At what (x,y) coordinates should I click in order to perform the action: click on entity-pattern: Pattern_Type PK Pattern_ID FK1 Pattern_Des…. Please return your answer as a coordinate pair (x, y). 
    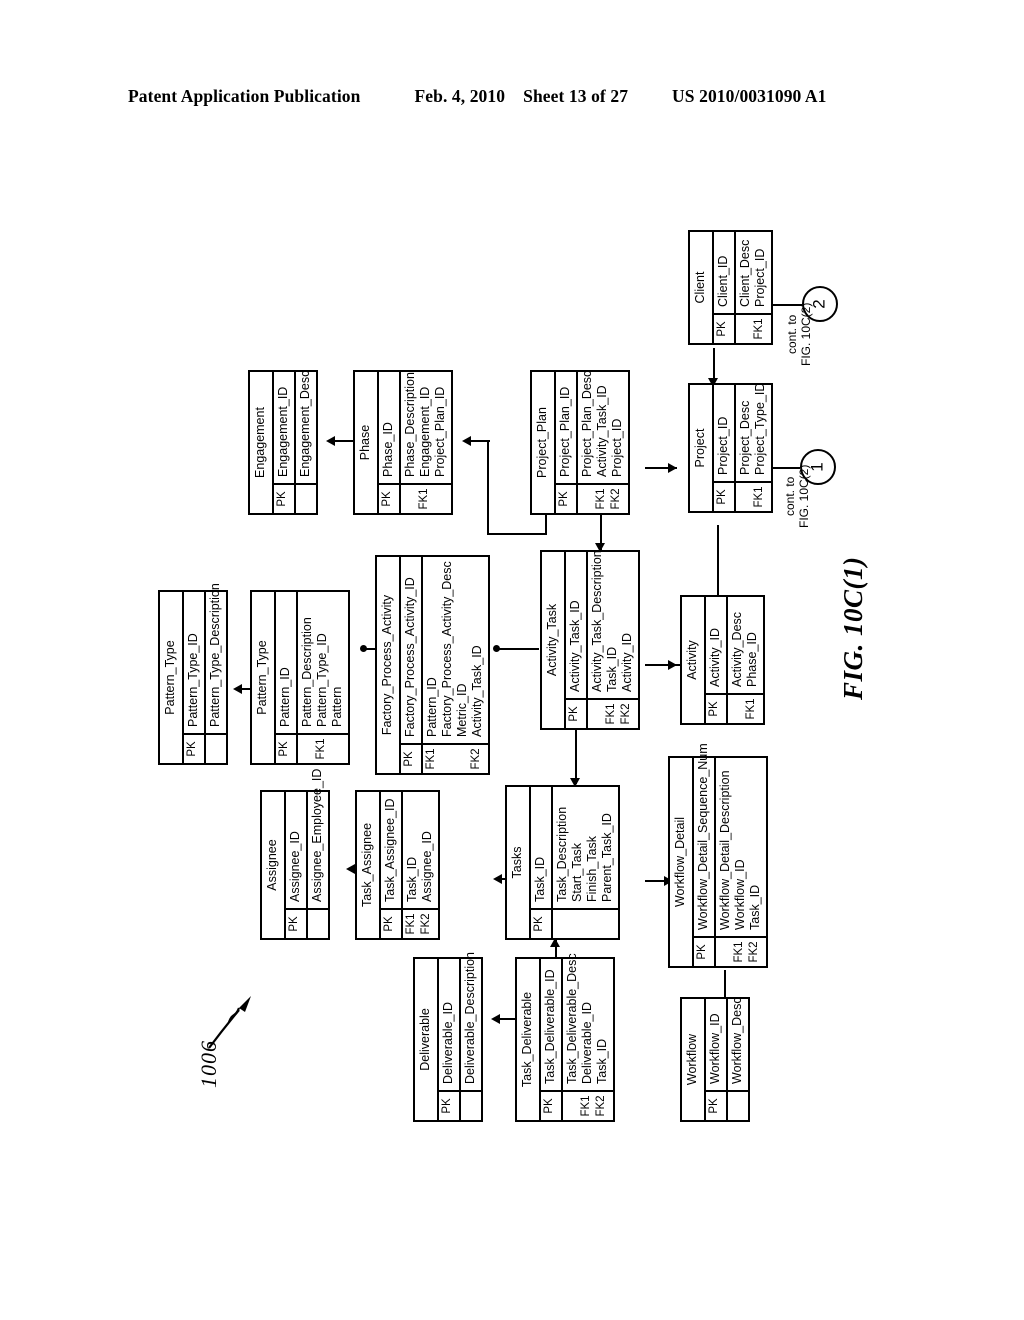
    Looking at the image, I should click on (300, 677).